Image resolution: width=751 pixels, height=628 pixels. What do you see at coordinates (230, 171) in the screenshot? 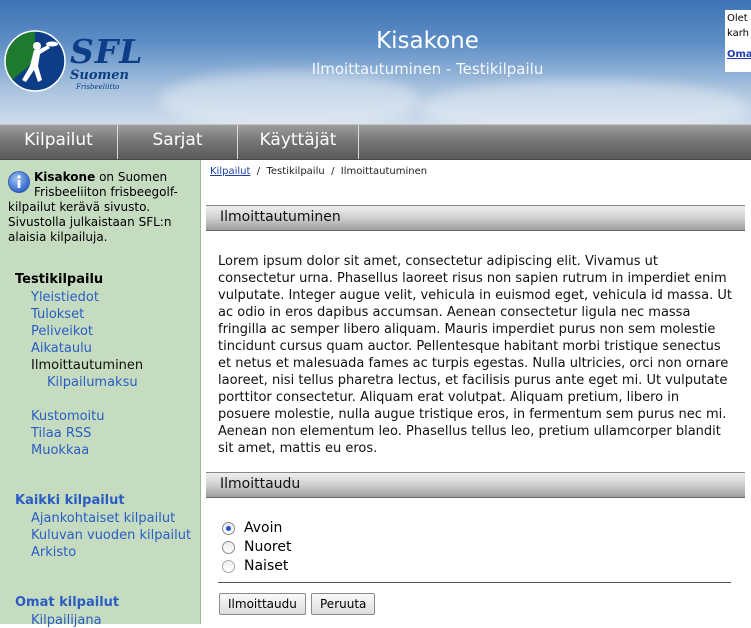
I see `breadcrumb-link-kilpailut: Kilpailut` at bounding box center [230, 171].